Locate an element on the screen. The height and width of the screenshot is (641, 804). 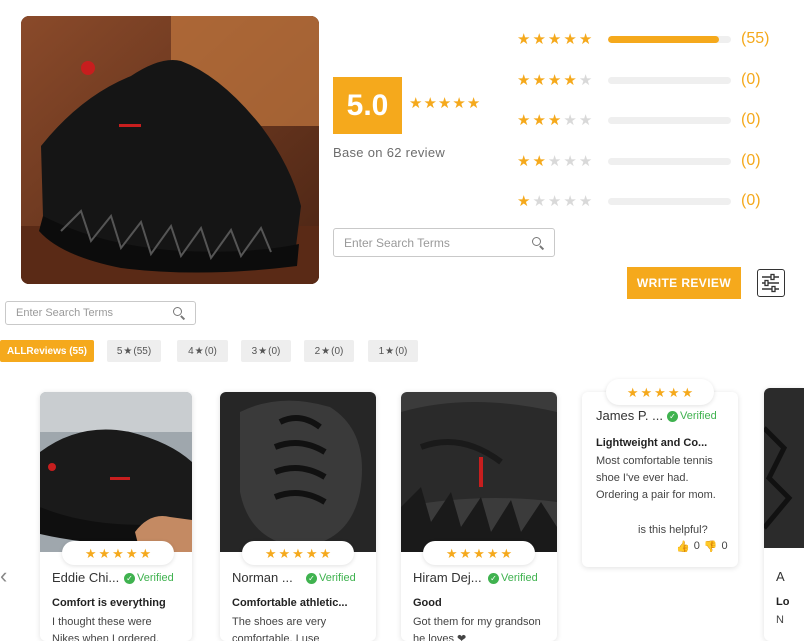
review-card: A Lo N is located at coordinates (784, 514).